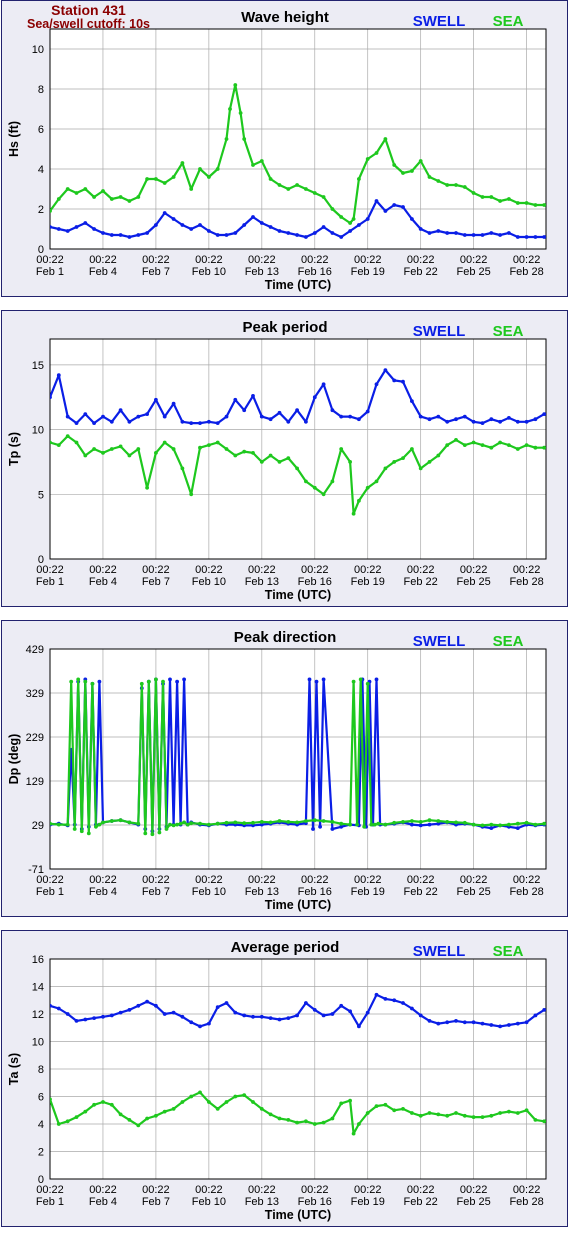  I want to click on y-tick-label: 229, so click(35, 738).